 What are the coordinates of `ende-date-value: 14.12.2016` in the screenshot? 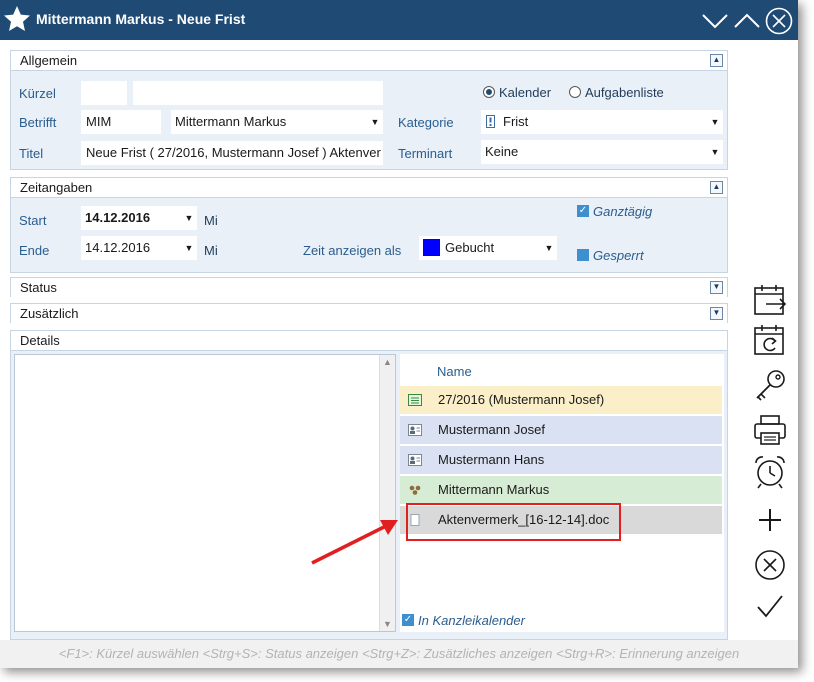 It's located at (118, 247).